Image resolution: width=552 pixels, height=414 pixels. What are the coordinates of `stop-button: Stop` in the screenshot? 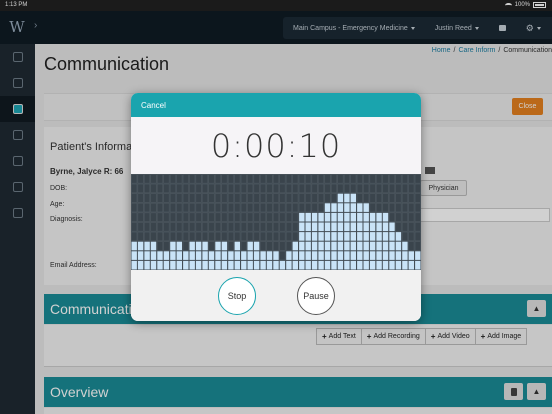 It's located at (237, 296).